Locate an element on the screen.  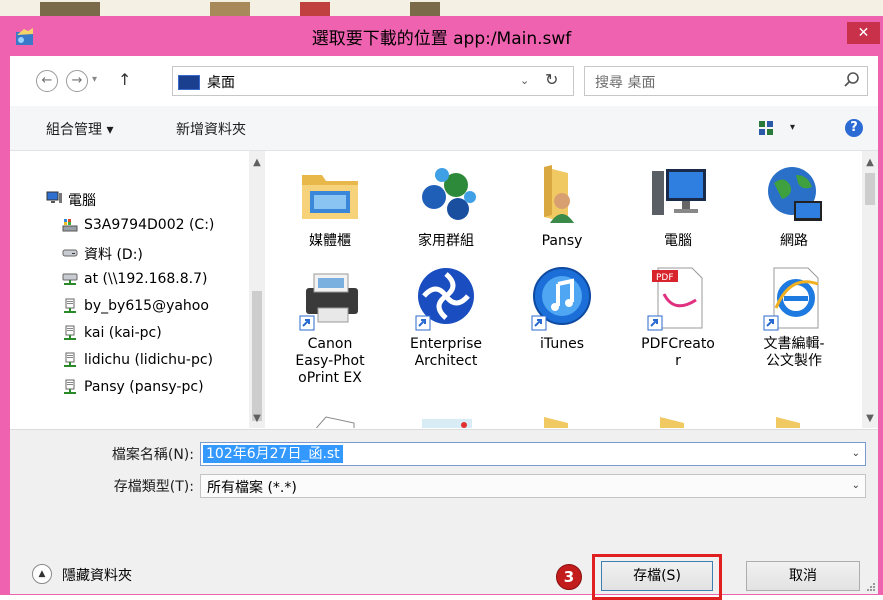
ie-icon is located at coordinates (791, 299).